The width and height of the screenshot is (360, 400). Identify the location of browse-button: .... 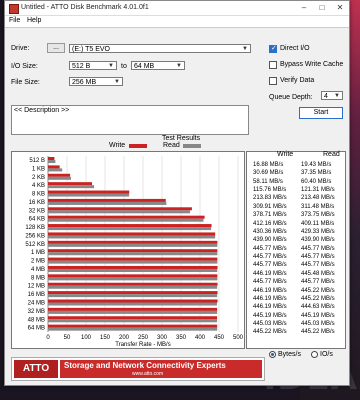
(56, 48).